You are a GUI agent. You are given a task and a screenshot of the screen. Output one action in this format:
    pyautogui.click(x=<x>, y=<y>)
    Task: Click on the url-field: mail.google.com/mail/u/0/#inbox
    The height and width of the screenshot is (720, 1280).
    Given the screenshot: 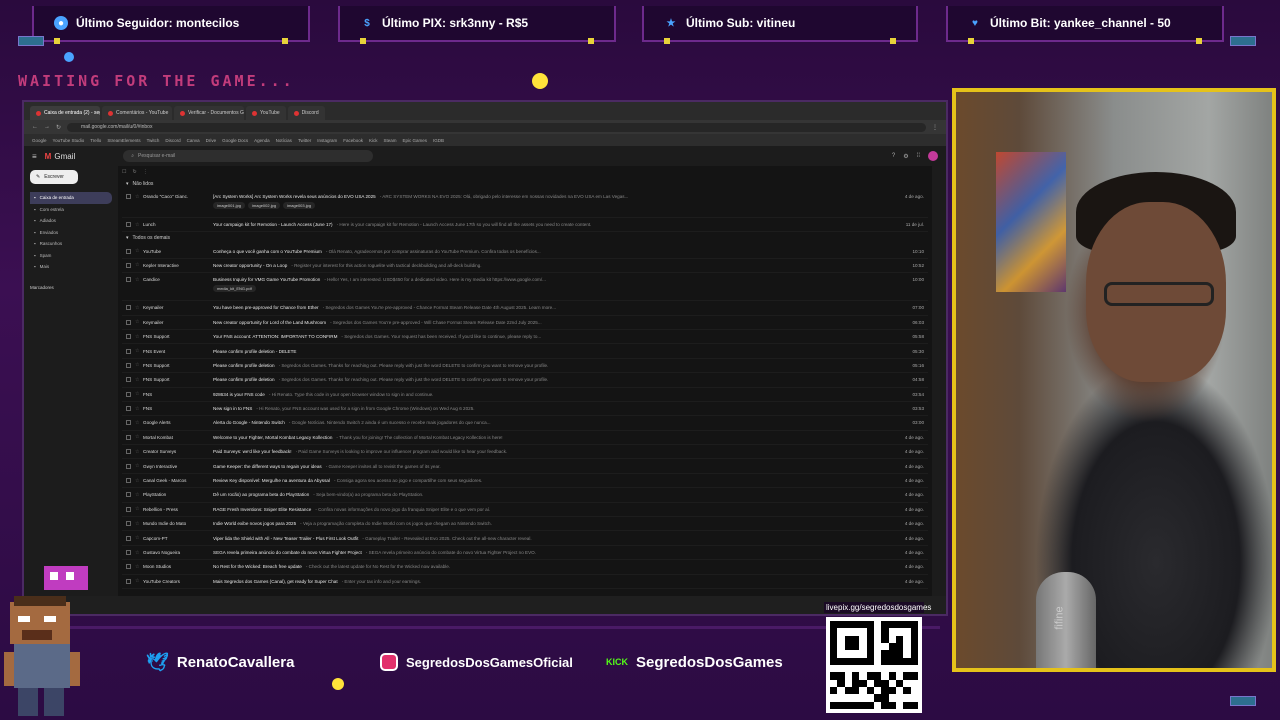 What is the action you would take?
    pyautogui.click(x=496, y=127)
    